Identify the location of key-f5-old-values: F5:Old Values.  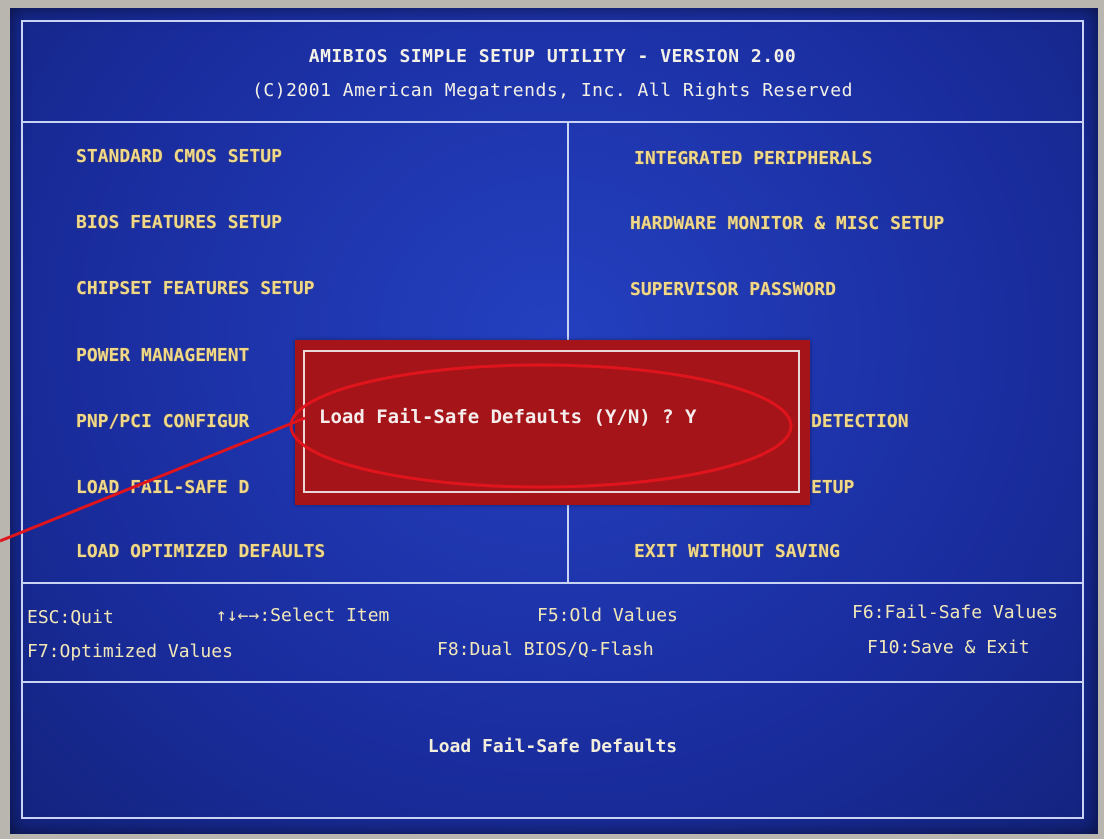
(607, 615).